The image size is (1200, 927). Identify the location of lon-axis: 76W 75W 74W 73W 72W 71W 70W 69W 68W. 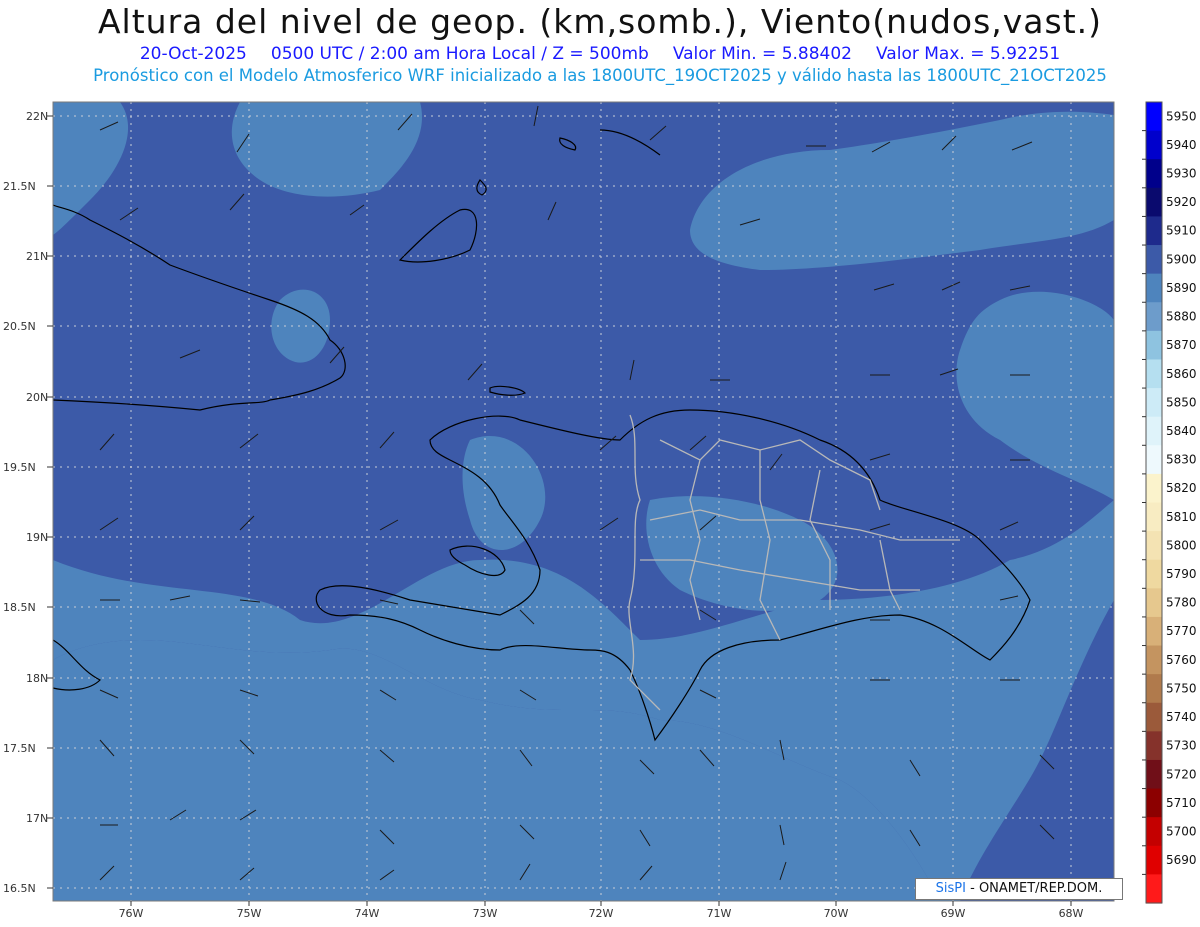
(601, 910).